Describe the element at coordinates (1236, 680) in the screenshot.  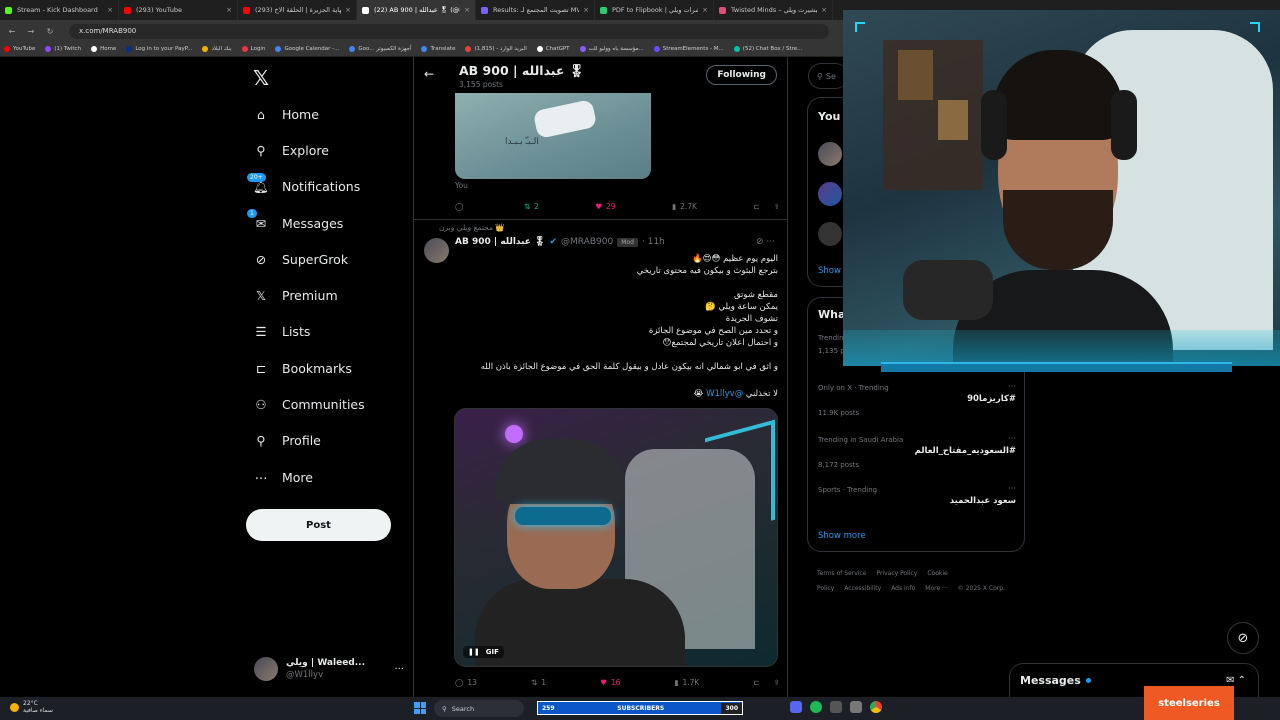
I see `compose-and-collapse-icons: ✉ ⌃` at that location.